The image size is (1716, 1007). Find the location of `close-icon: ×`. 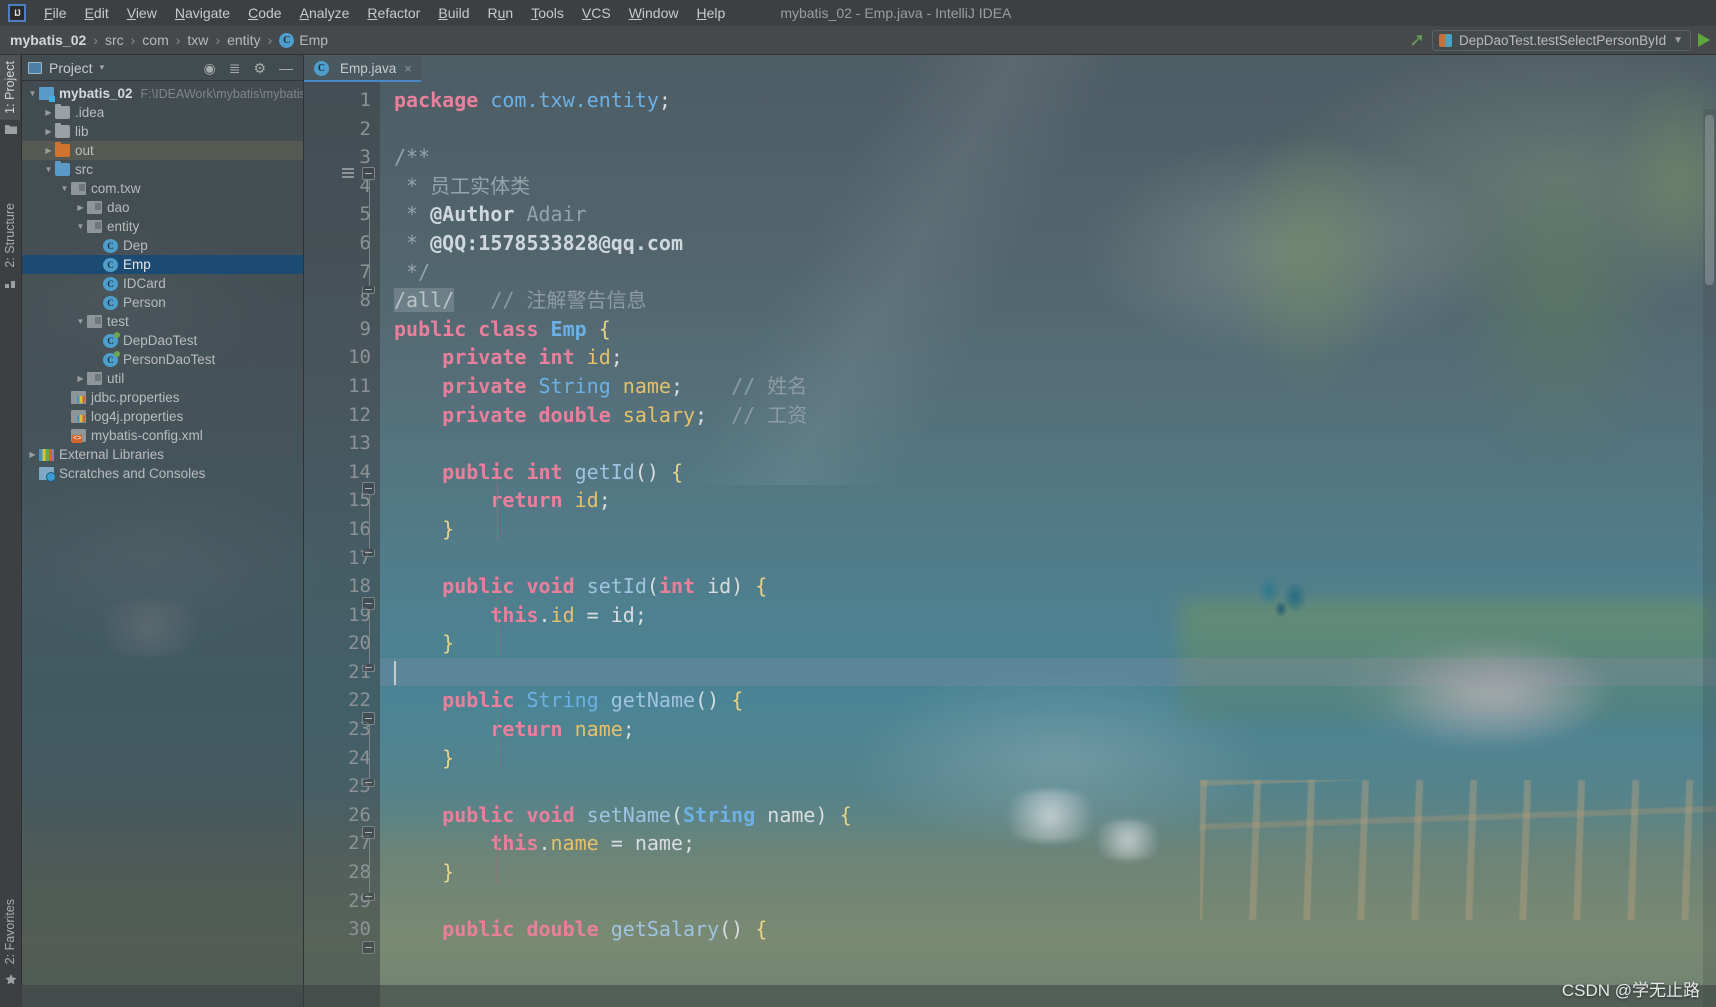

close-icon: × is located at coordinates (408, 68).